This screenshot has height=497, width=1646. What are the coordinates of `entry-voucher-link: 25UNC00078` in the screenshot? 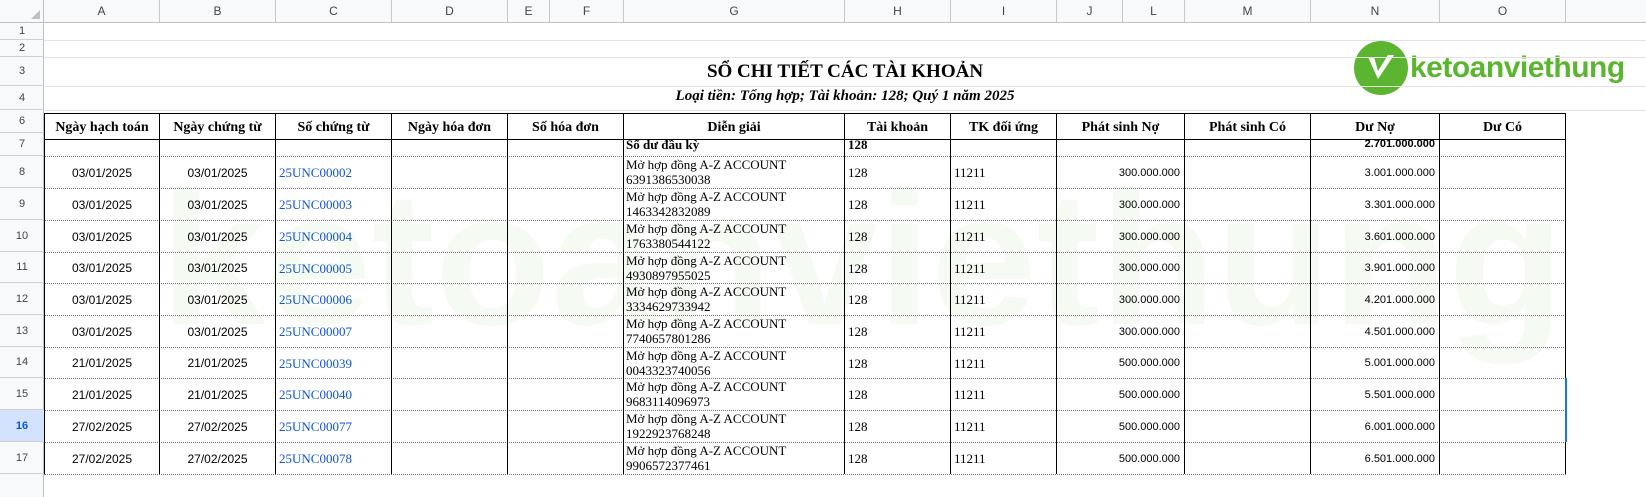 It's located at (334, 458).